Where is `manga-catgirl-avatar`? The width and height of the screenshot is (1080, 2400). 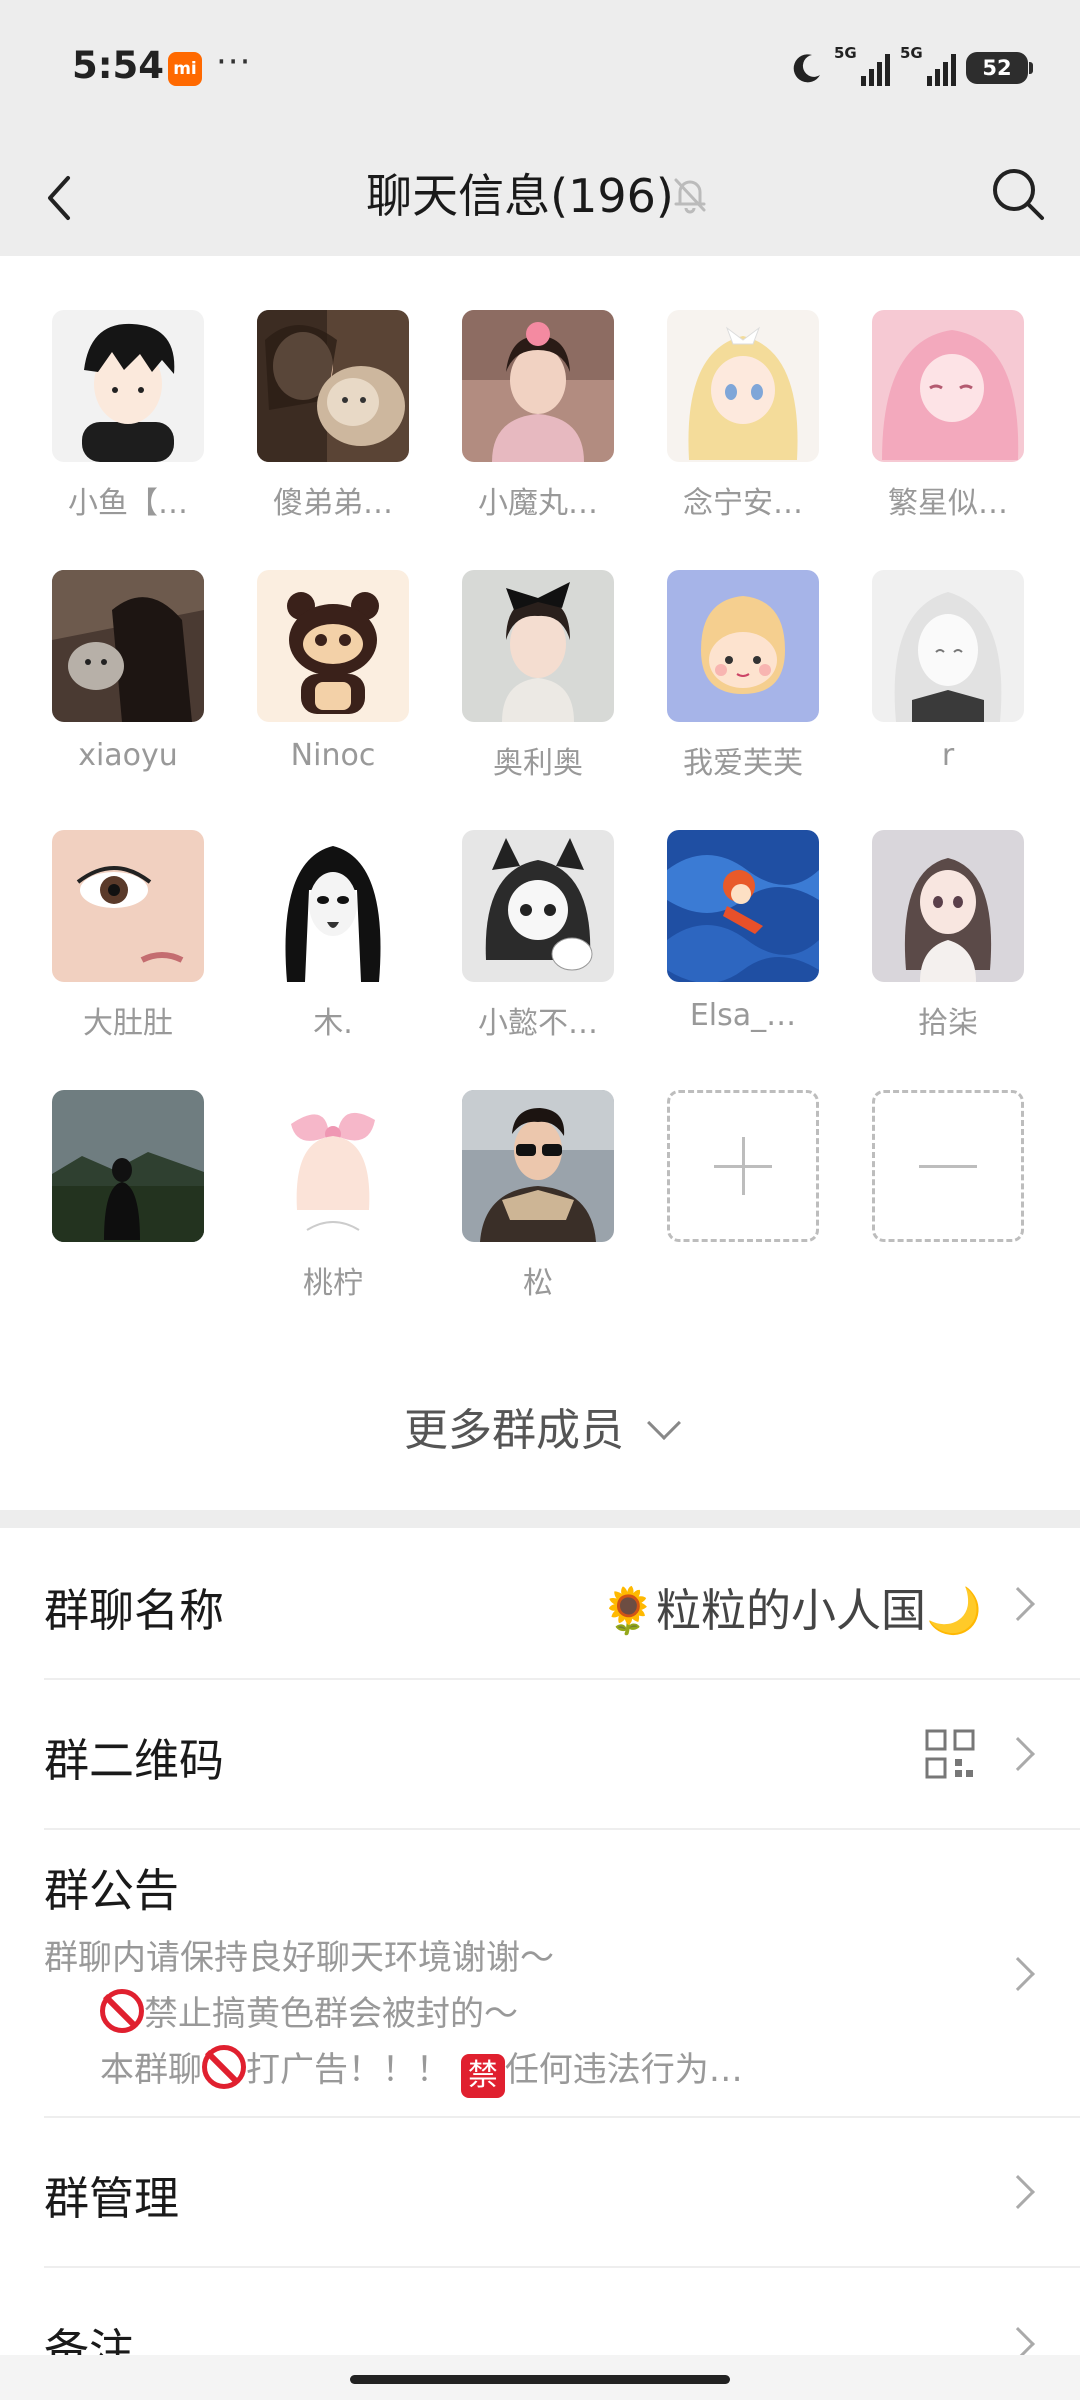
manga-catgirl-avatar is located at coordinates (538, 906).